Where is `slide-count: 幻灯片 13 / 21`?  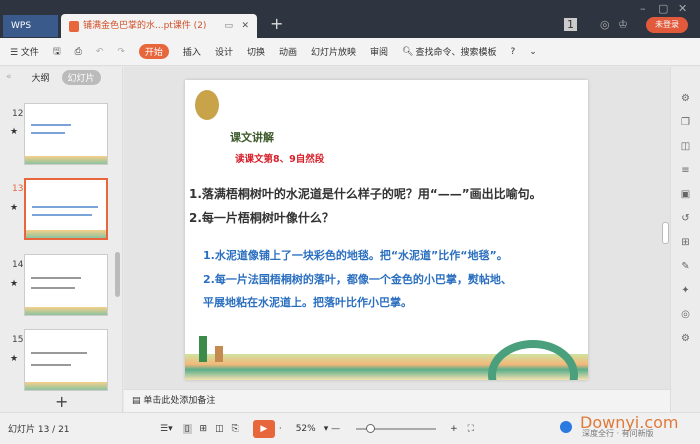
slide-count: 幻灯片 13 / 21 is located at coordinates (39, 430).